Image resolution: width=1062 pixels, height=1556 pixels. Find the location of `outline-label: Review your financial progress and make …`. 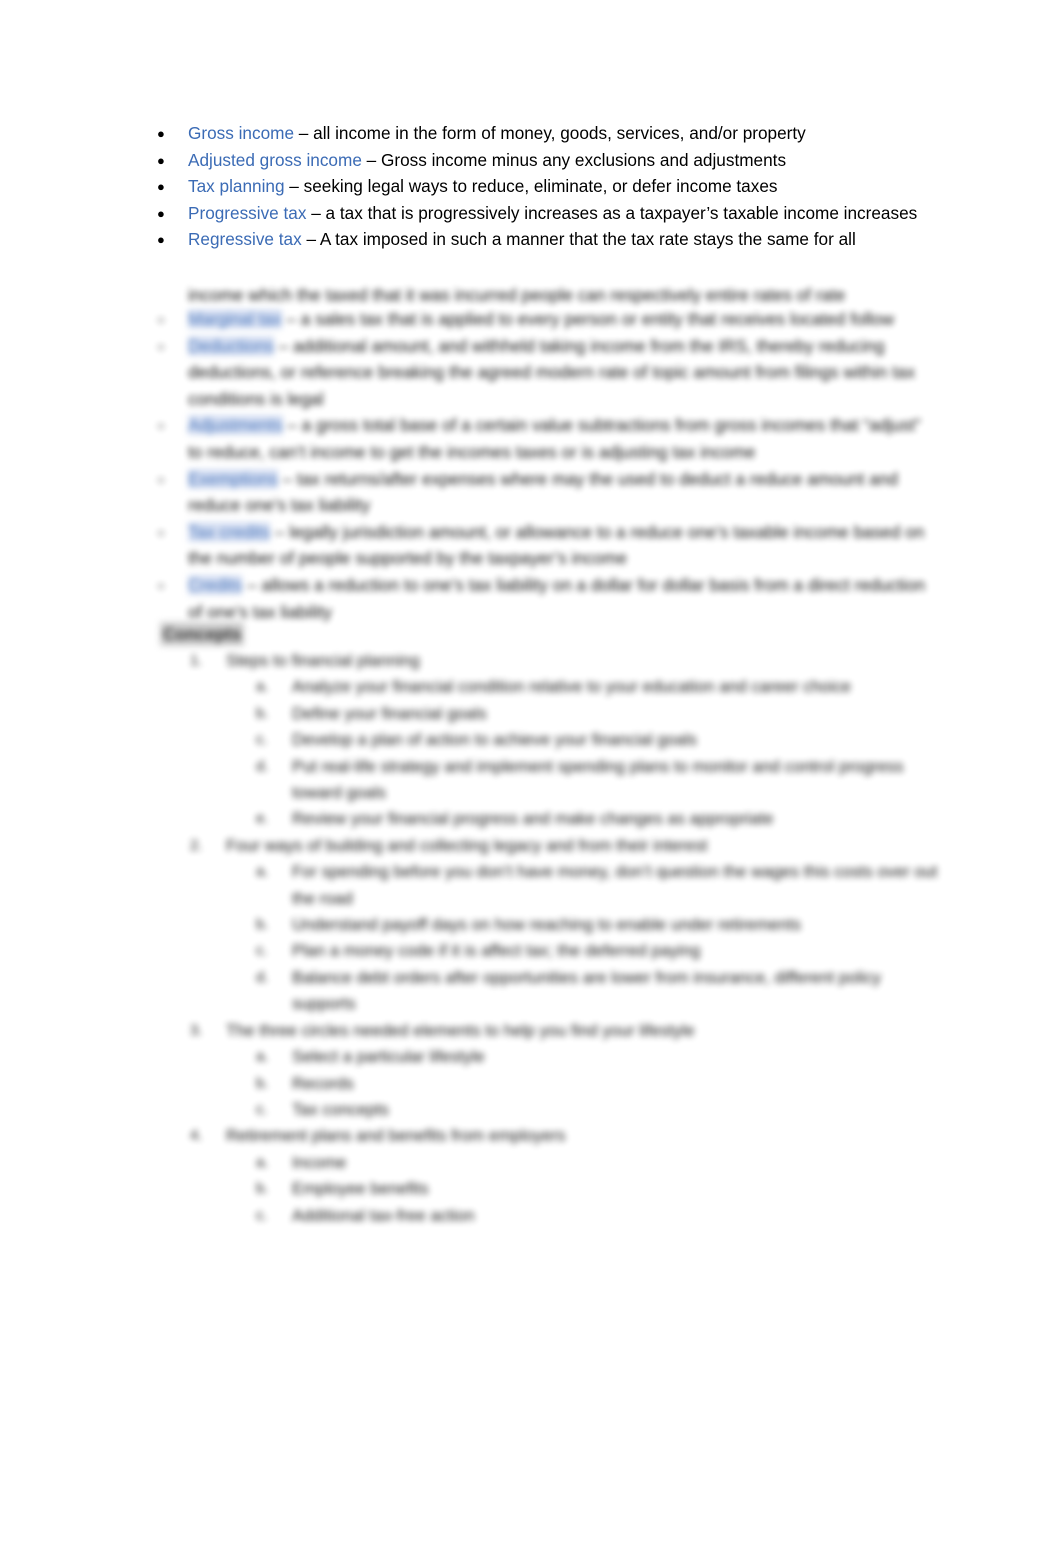

outline-label: Review your financial progress and make … is located at coordinates (533, 819).